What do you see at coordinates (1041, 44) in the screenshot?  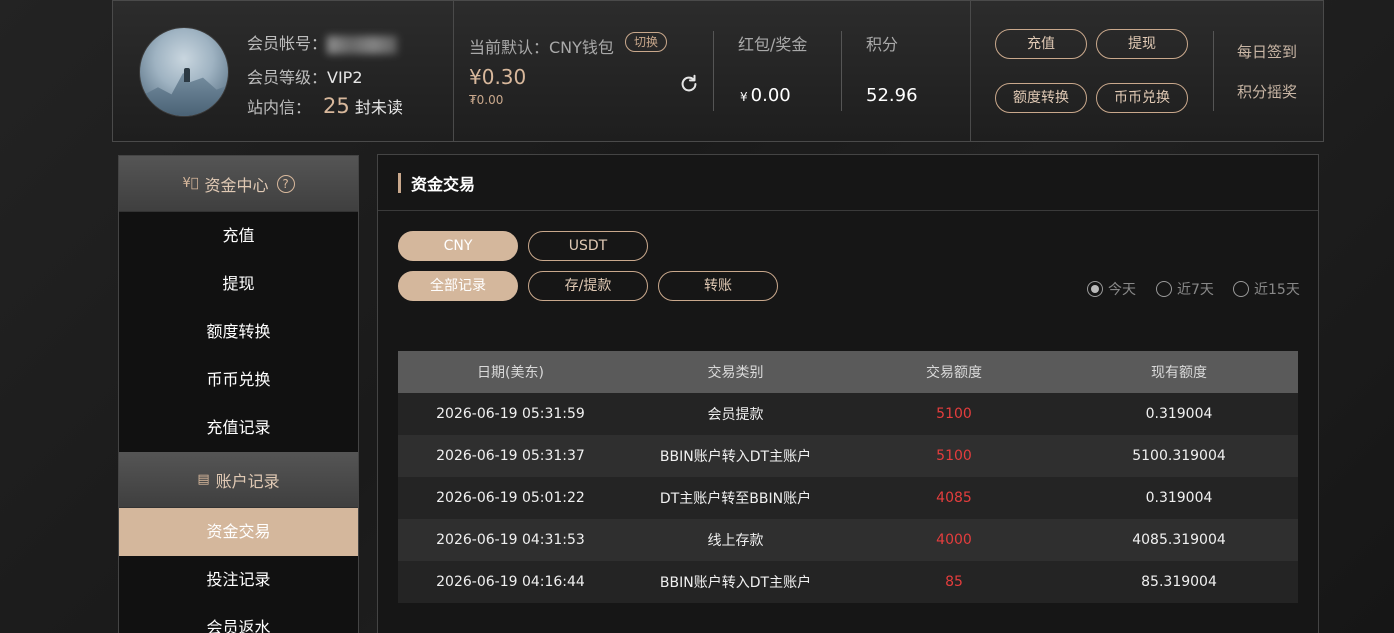 I see `recharge-button: 充值` at bounding box center [1041, 44].